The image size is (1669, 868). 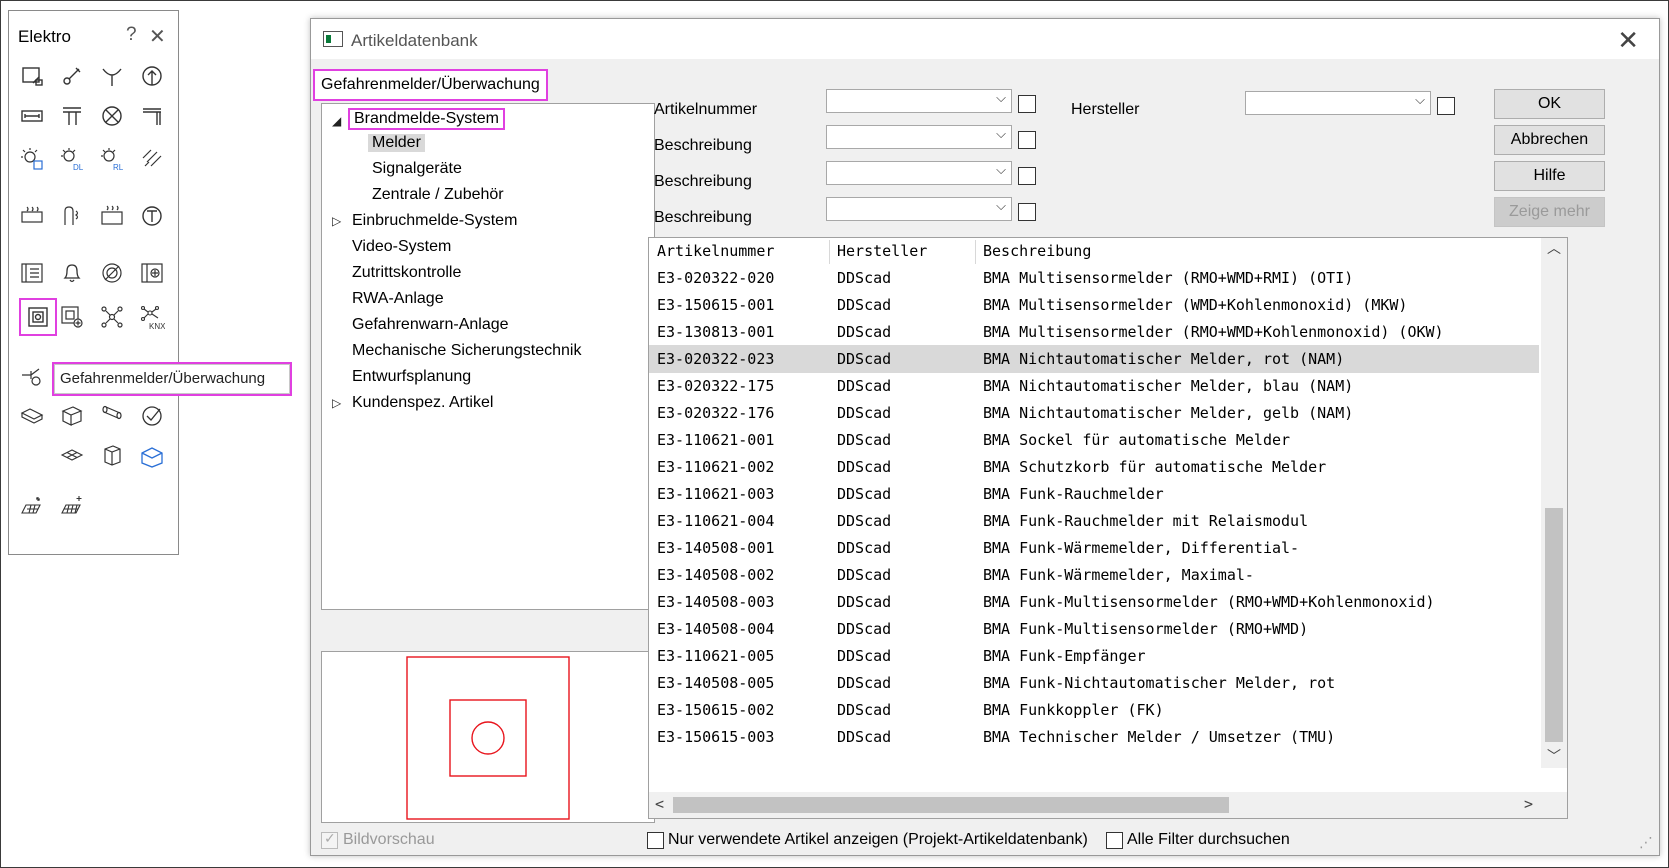 What do you see at coordinates (426, 119) in the screenshot?
I see `tree-item-brandmelde: Brandmelde-System` at bounding box center [426, 119].